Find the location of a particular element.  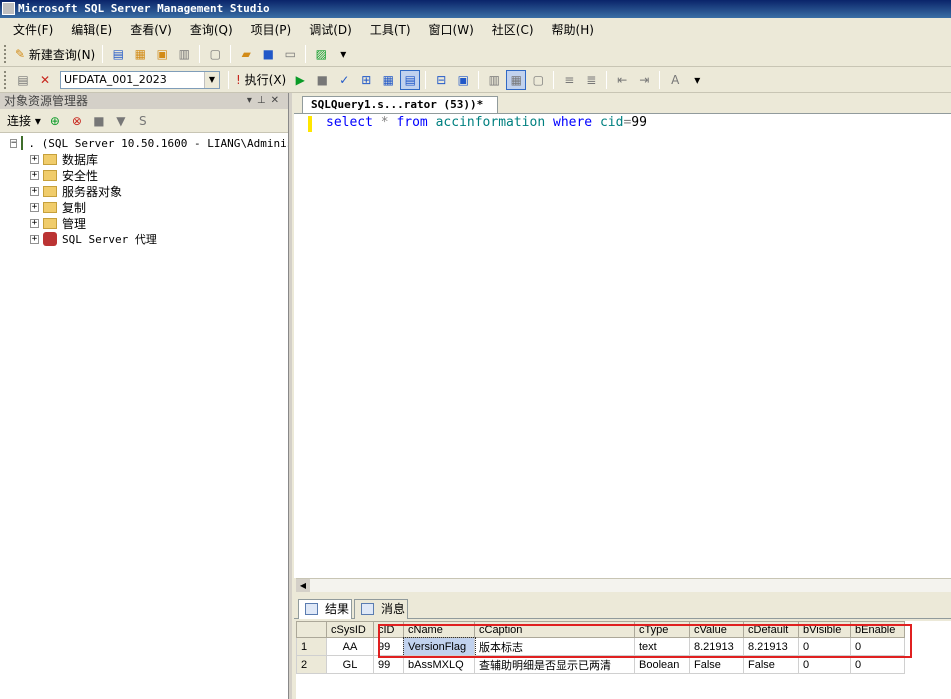

tree-item-security: + 安全性 is located at coordinates (144, 175).